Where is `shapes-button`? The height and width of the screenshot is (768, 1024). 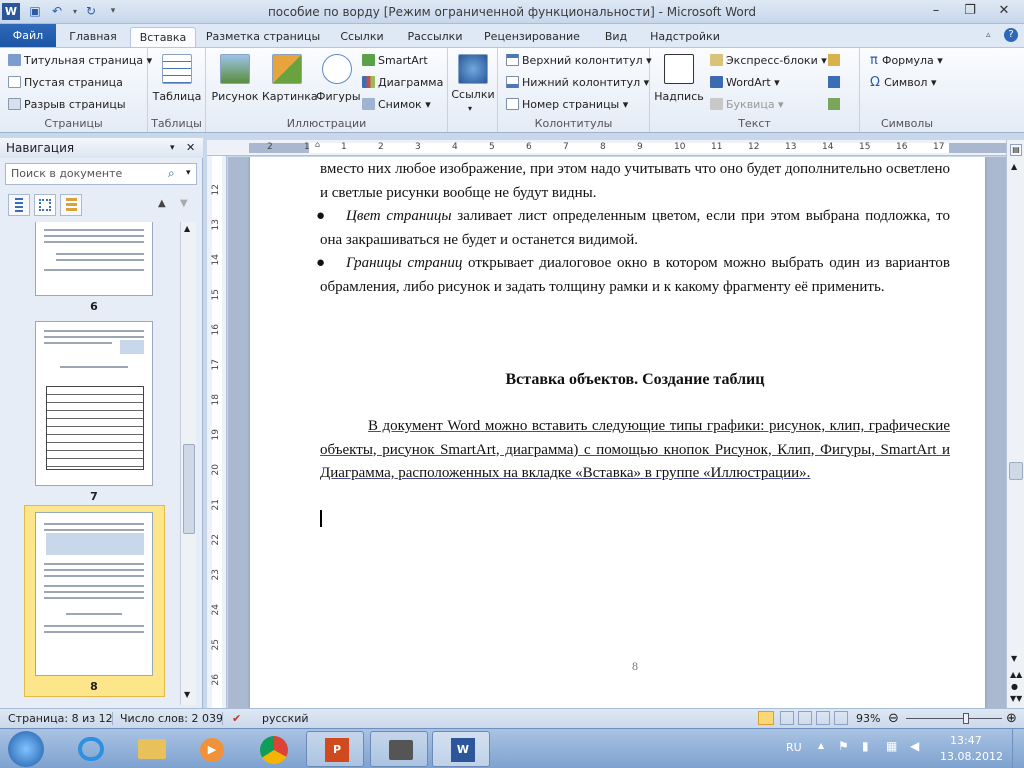 shapes-button is located at coordinates (337, 69).